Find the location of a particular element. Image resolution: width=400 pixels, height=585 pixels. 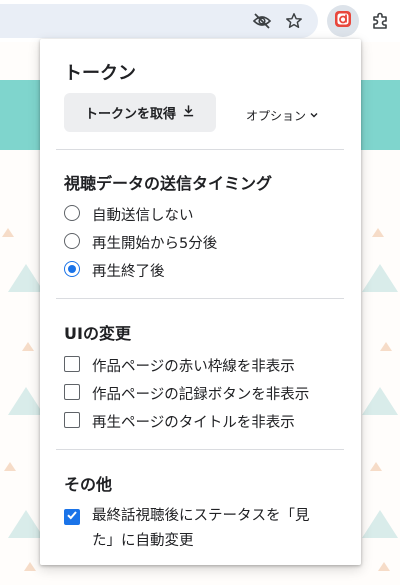

ui-changes-heading: UIの変更 is located at coordinates (97, 333).